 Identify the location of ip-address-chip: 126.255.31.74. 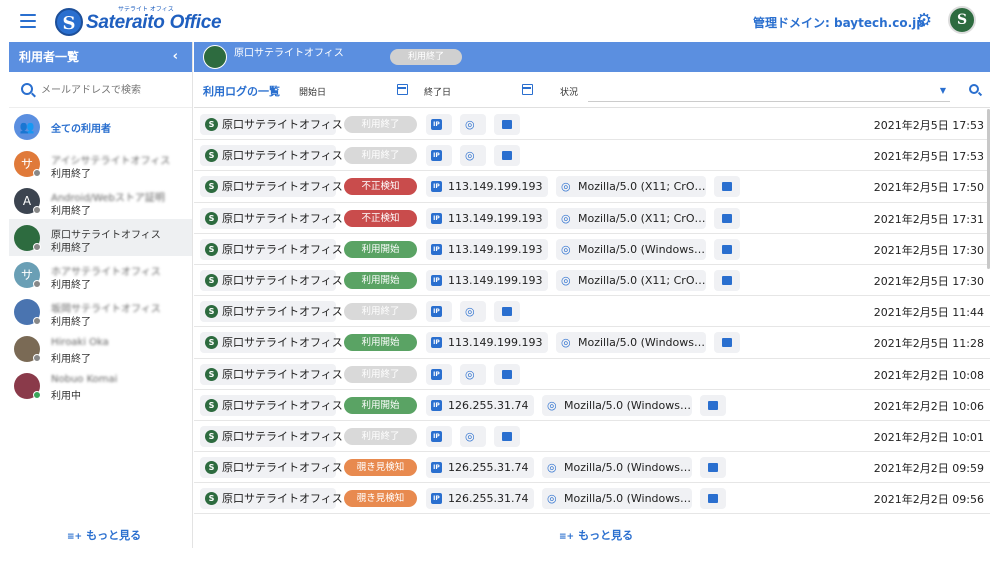
(480, 468).